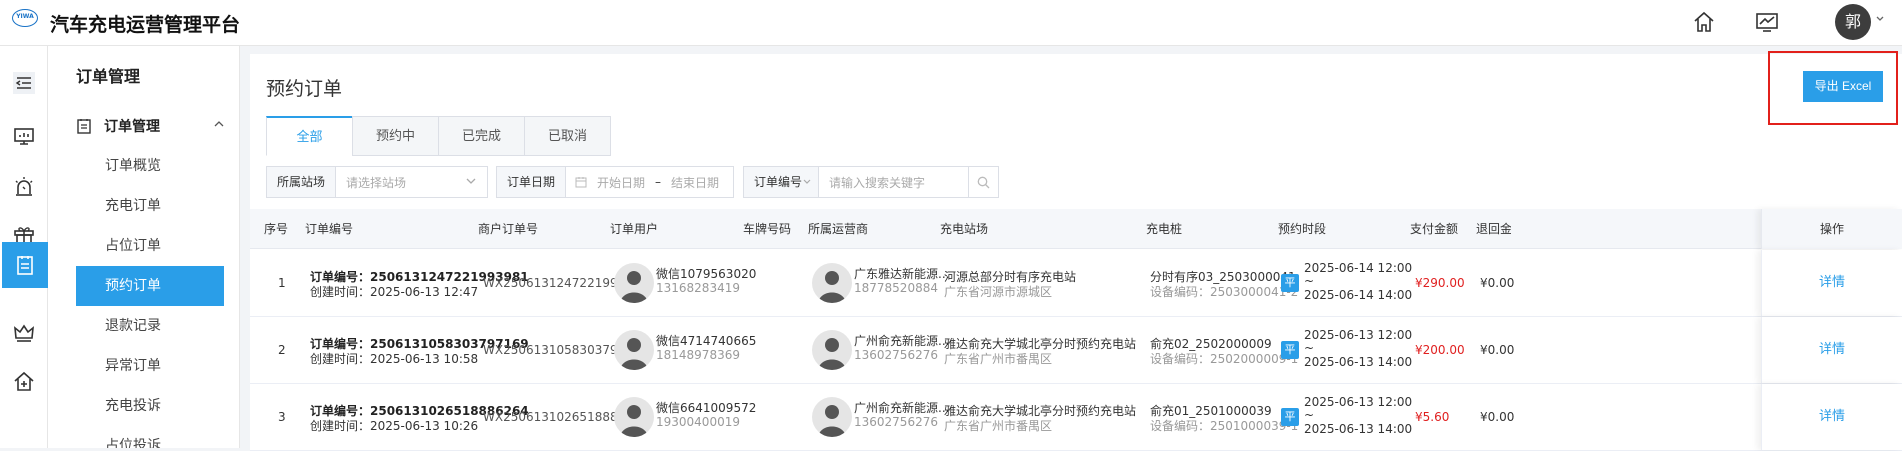 Image resolution: width=1902 pixels, height=451 pixels. What do you see at coordinates (150, 206) in the screenshot?
I see `submenu-item-charging-orders: 充电订单` at bounding box center [150, 206].